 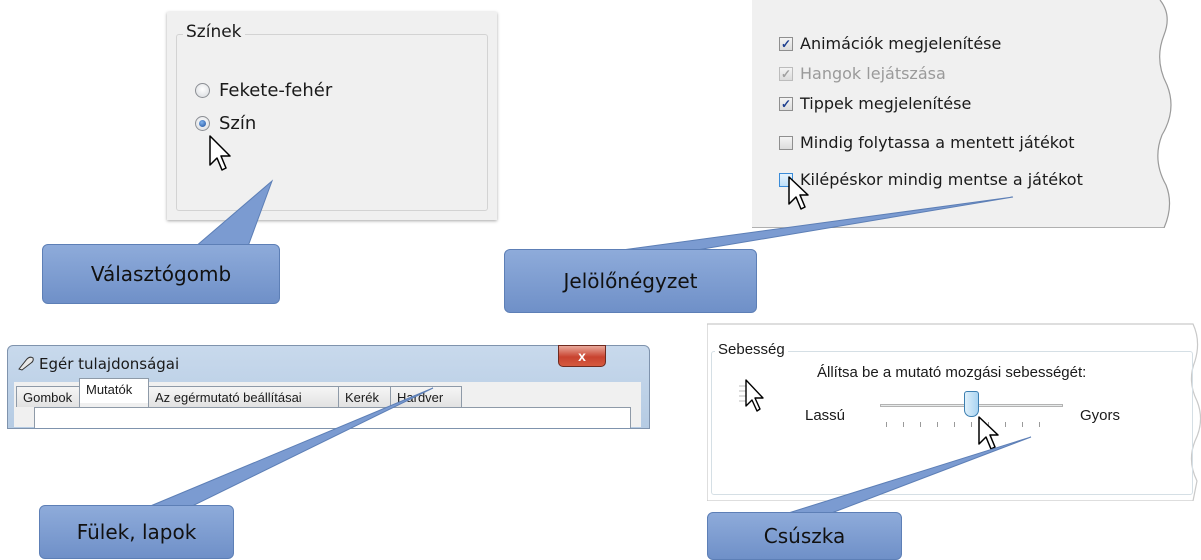 What do you see at coordinates (161, 274) in the screenshot?
I see `callout-radio-button: Választógomb` at bounding box center [161, 274].